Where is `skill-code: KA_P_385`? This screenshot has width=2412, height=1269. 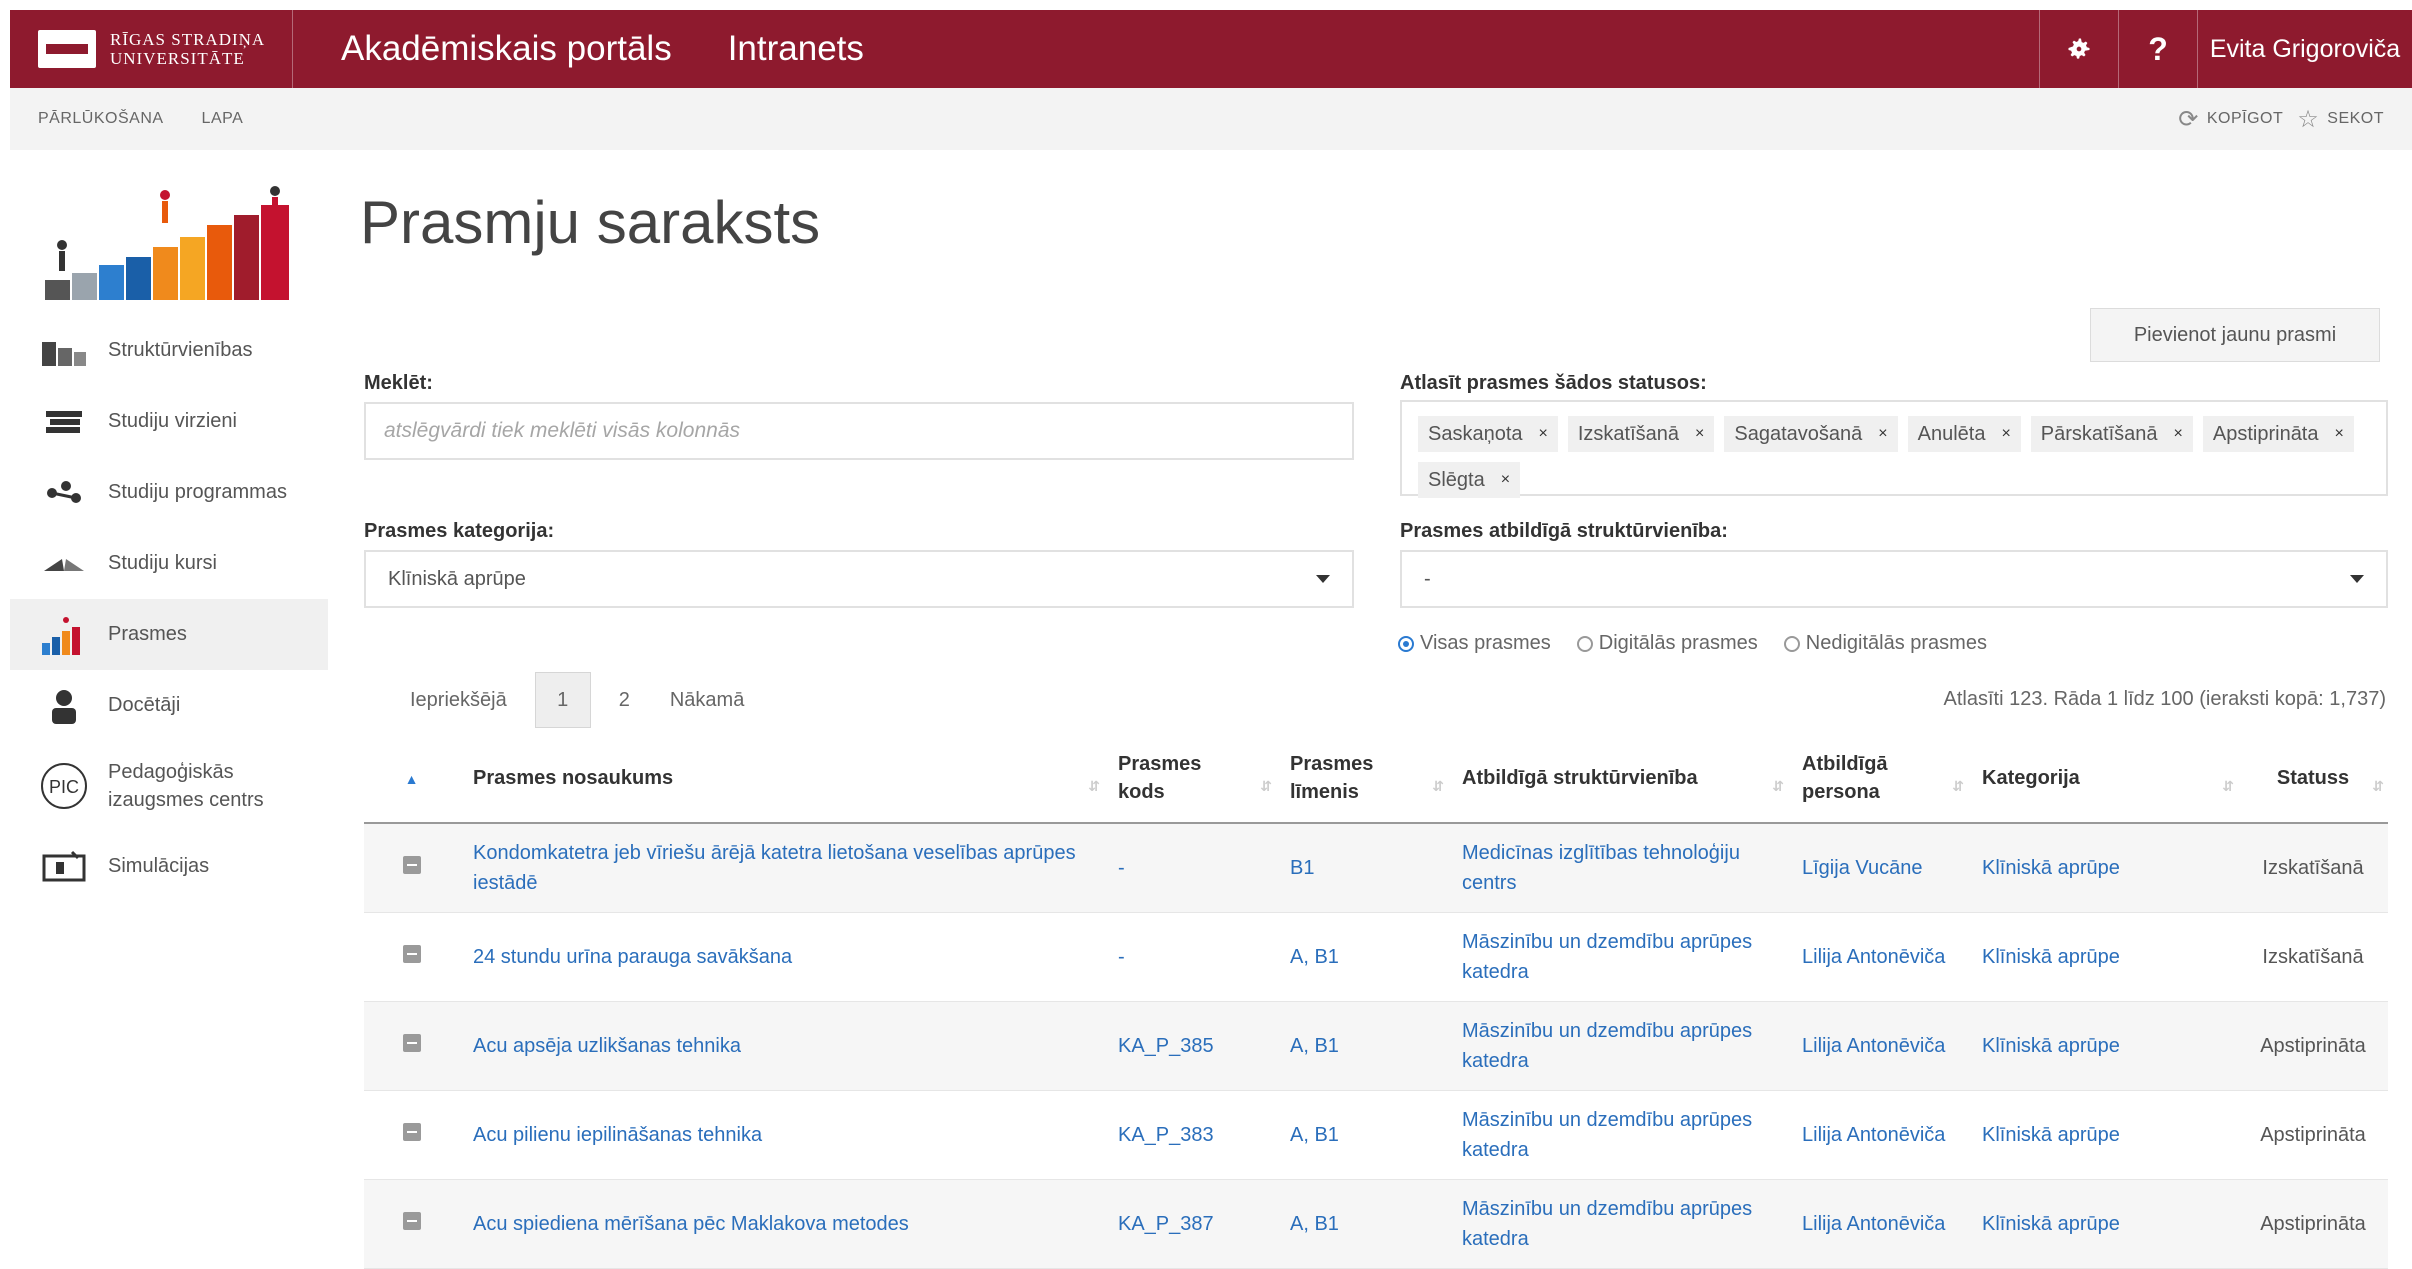
skill-code: KA_P_385 is located at coordinates (1190, 1046).